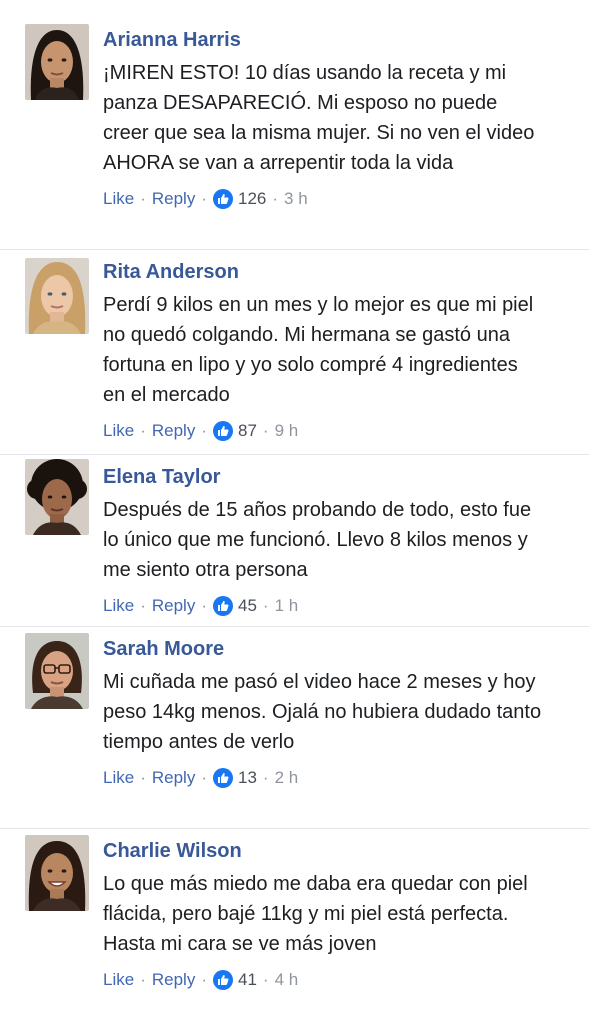  What do you see at coordinates (323, 477) in the screenshot?
I see `author-name: Elena Taylor` at bounding box center [323, 477].